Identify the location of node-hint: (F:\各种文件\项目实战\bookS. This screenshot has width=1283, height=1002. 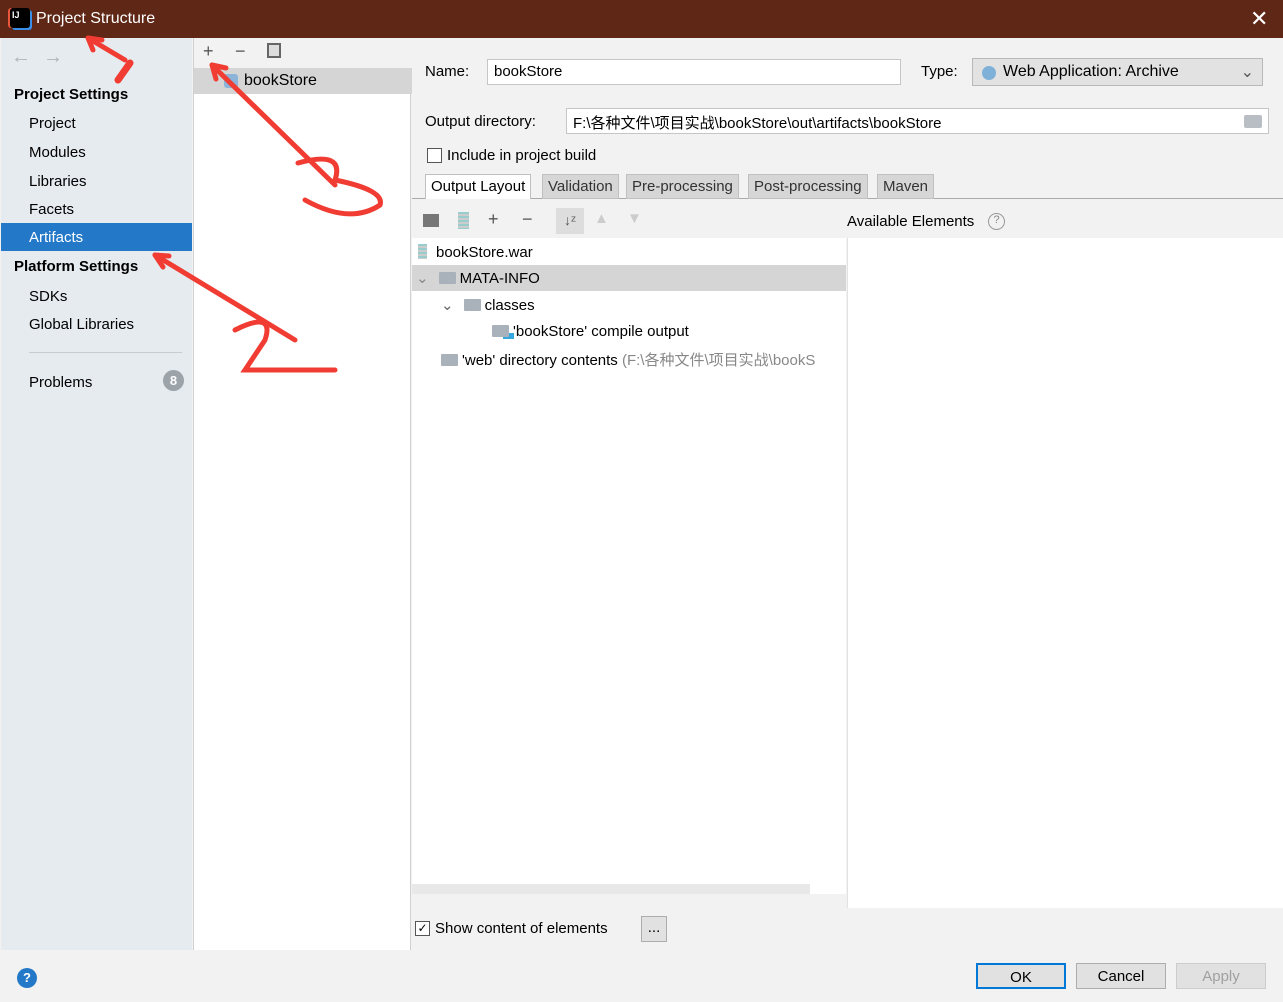
(718, 360).